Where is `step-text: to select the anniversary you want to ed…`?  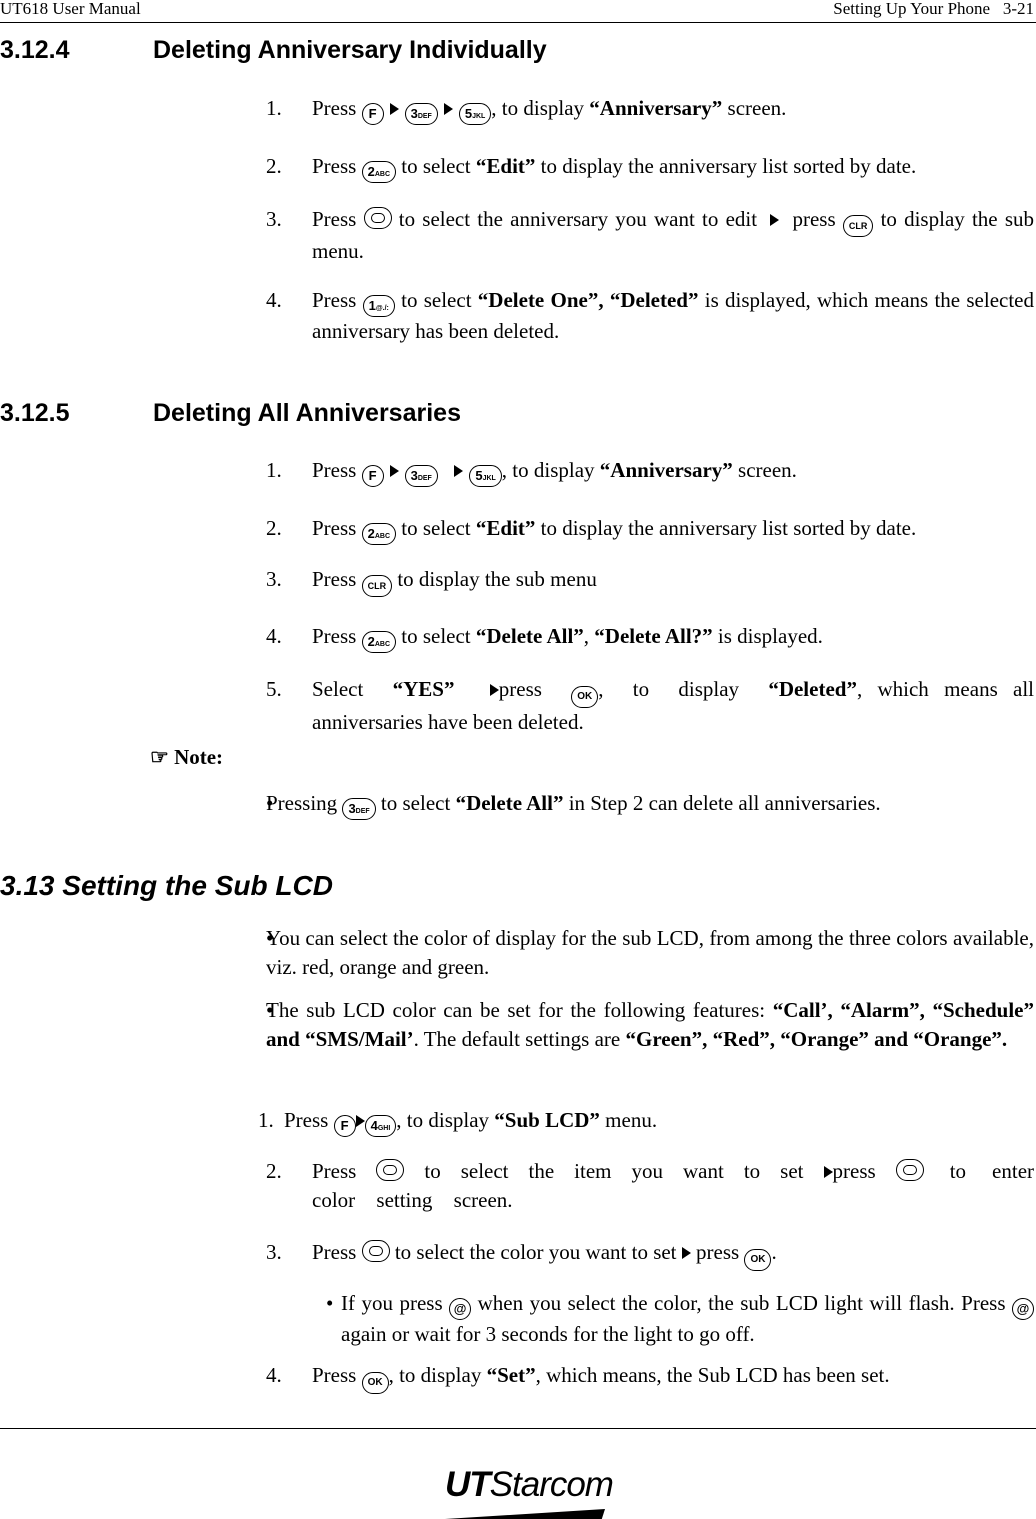 step-text: to select the anniversary you want to ed… is located at coordinates (578, 219).